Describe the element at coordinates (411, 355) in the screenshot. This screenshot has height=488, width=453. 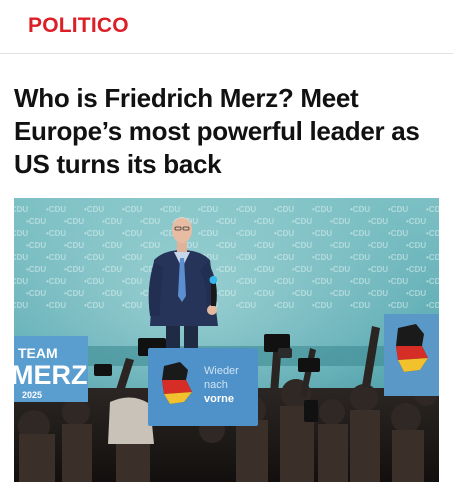
I see `germany-flag-sign` at that location.